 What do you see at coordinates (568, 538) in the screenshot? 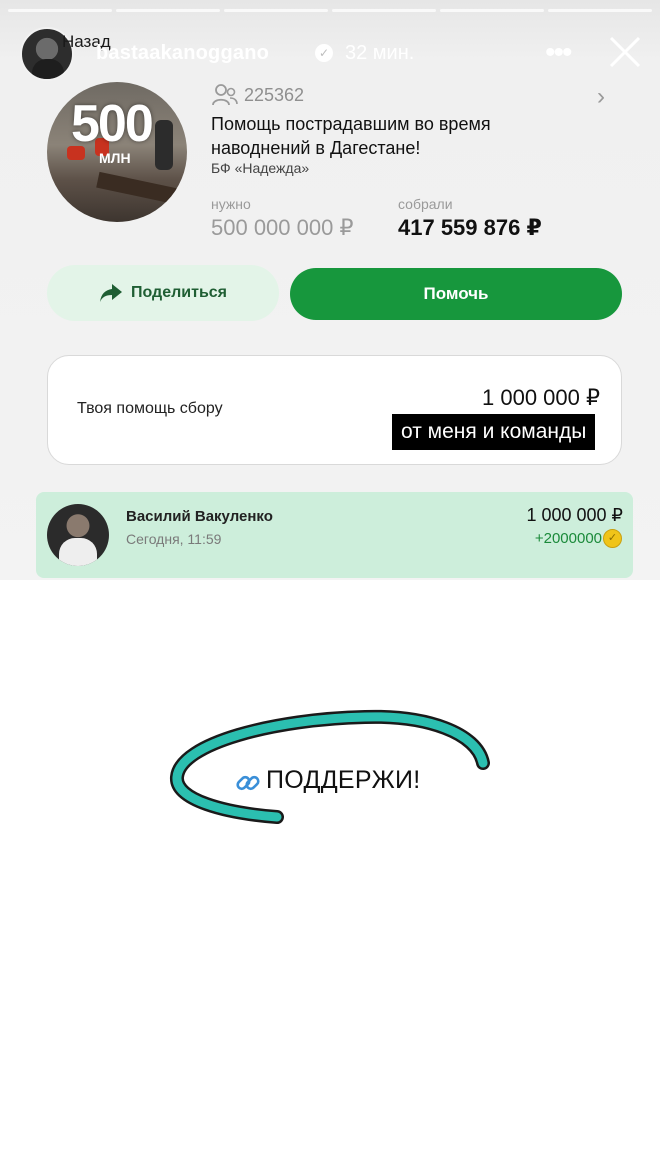
I see `donor-bonus: +2000000` at bounding box center [568, 538].